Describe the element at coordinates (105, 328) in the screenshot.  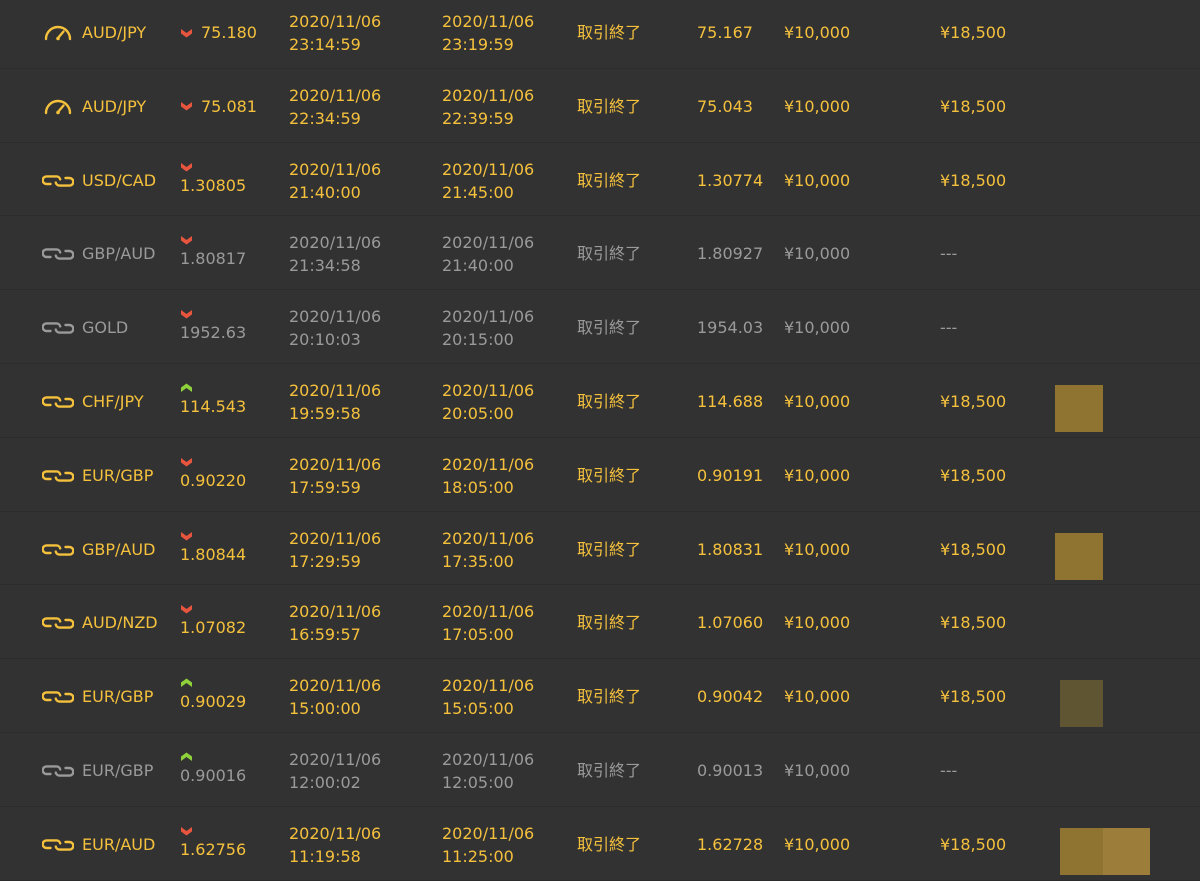
I see `currency-pair: GOLD` at that location.